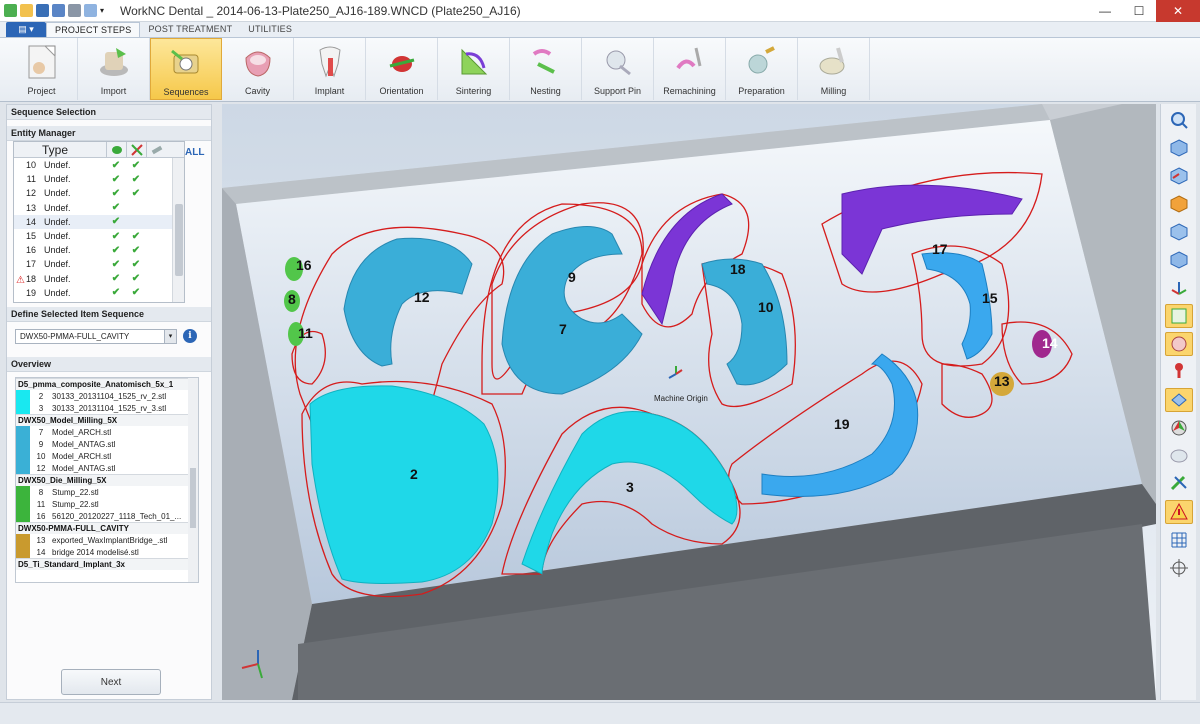 The image size is (1200, 724). Describe the element at coordinates (99, 279) in the screenshot. I see `entity-row: ⚠ 18 Undef. ✔ ✔` at that location.